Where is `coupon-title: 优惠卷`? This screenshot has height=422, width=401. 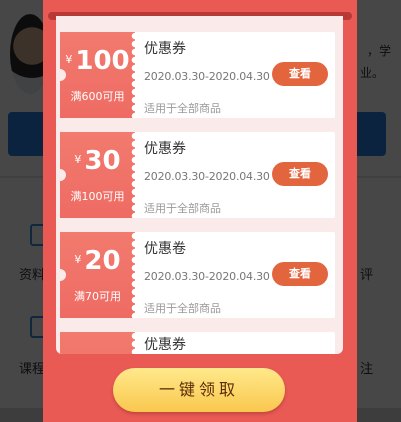 coupon-title: 优惠卷 is located at coordinates (165, 249).